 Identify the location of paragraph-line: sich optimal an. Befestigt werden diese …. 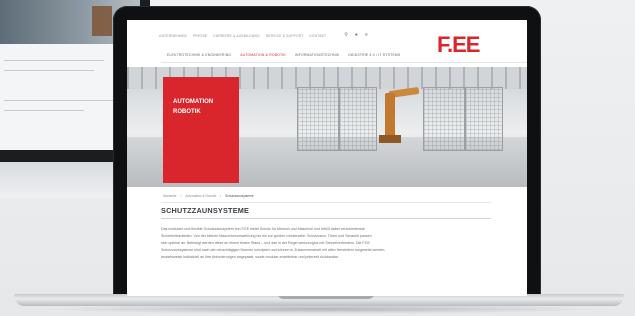
(265, 243).